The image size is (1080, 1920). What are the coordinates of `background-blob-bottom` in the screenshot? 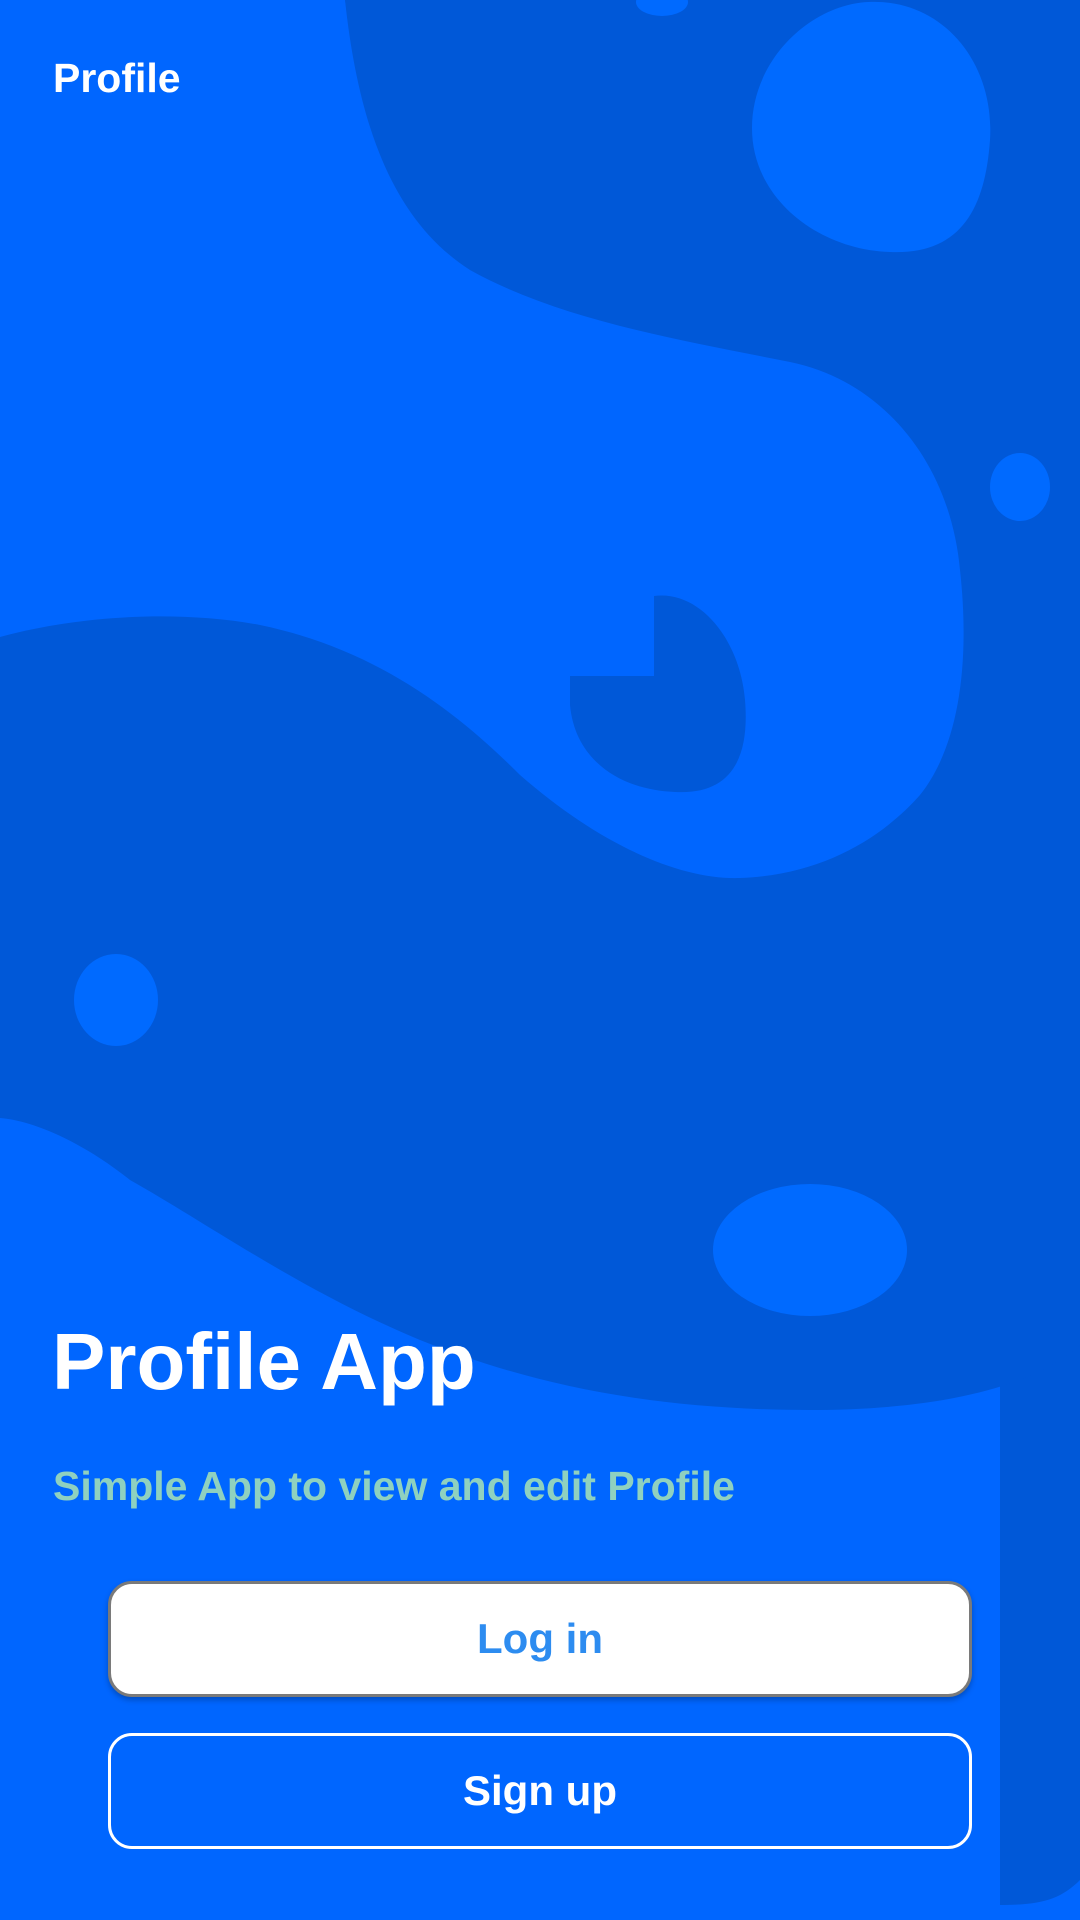 It's located at (810, 1250).